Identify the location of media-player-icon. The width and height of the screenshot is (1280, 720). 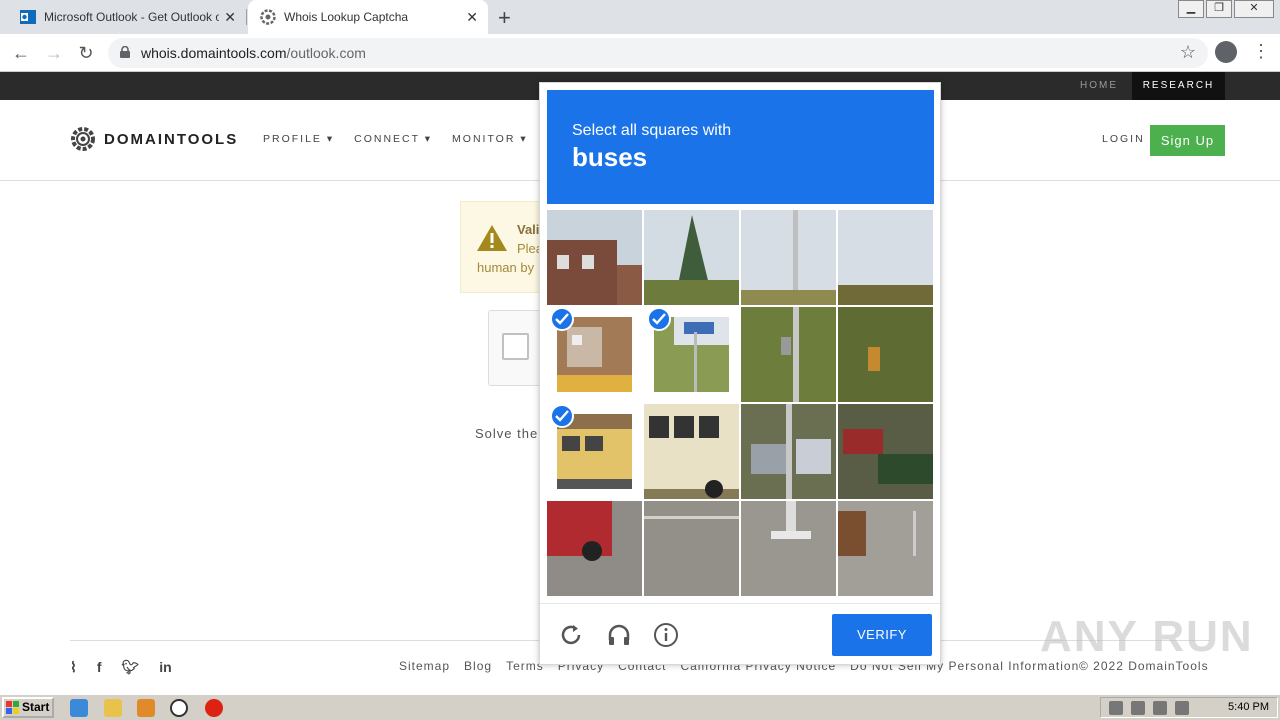
(146, 708).